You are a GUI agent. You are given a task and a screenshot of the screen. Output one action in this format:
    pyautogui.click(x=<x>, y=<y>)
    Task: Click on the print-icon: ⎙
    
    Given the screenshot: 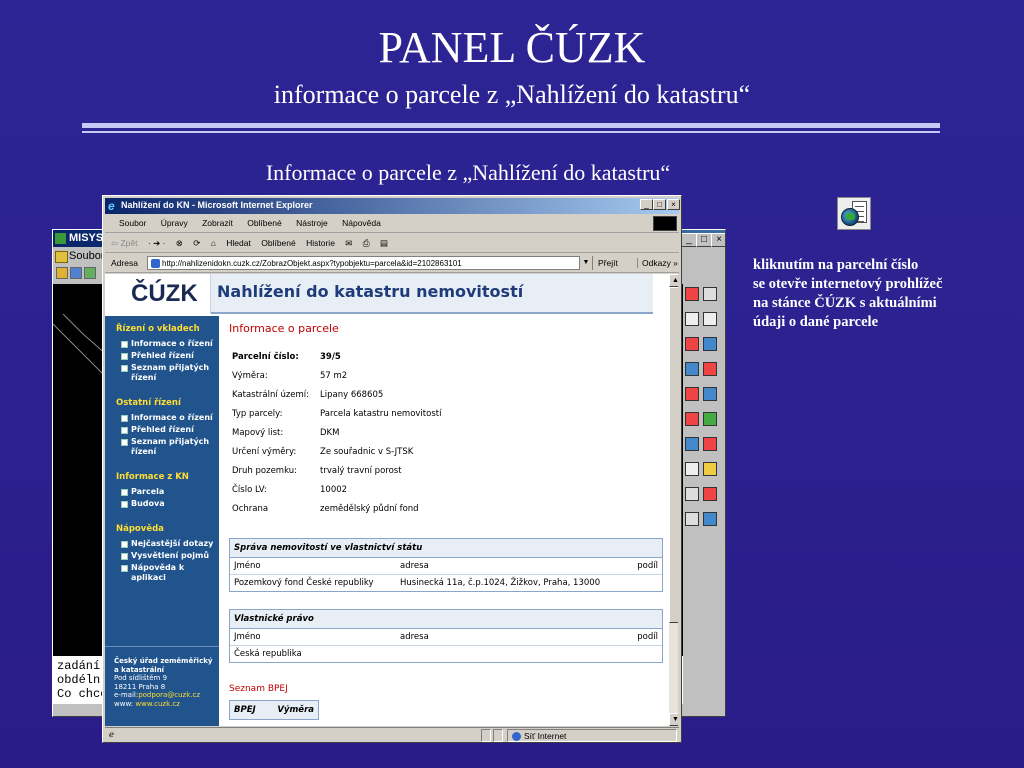 What is the action you would take?
    pyautogui.click(x=366, y=243)
    